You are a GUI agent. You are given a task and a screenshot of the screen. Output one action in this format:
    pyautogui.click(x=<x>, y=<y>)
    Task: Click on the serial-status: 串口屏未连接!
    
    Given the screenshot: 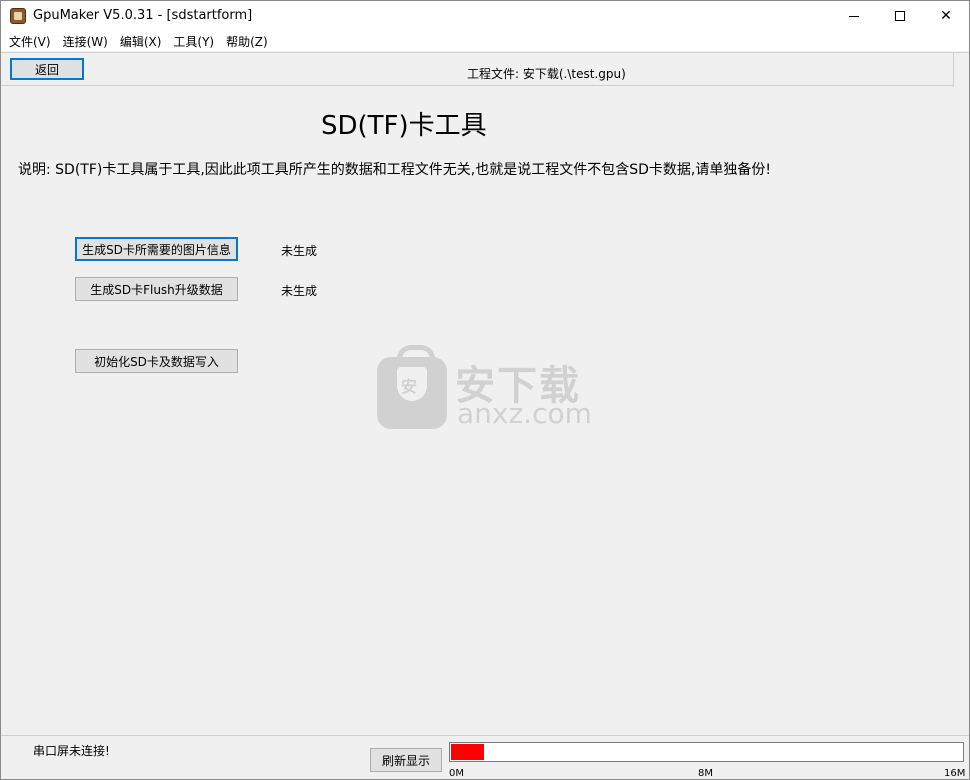 What is the action you would take?
    pyautogui.click(x=71, y=751)
    